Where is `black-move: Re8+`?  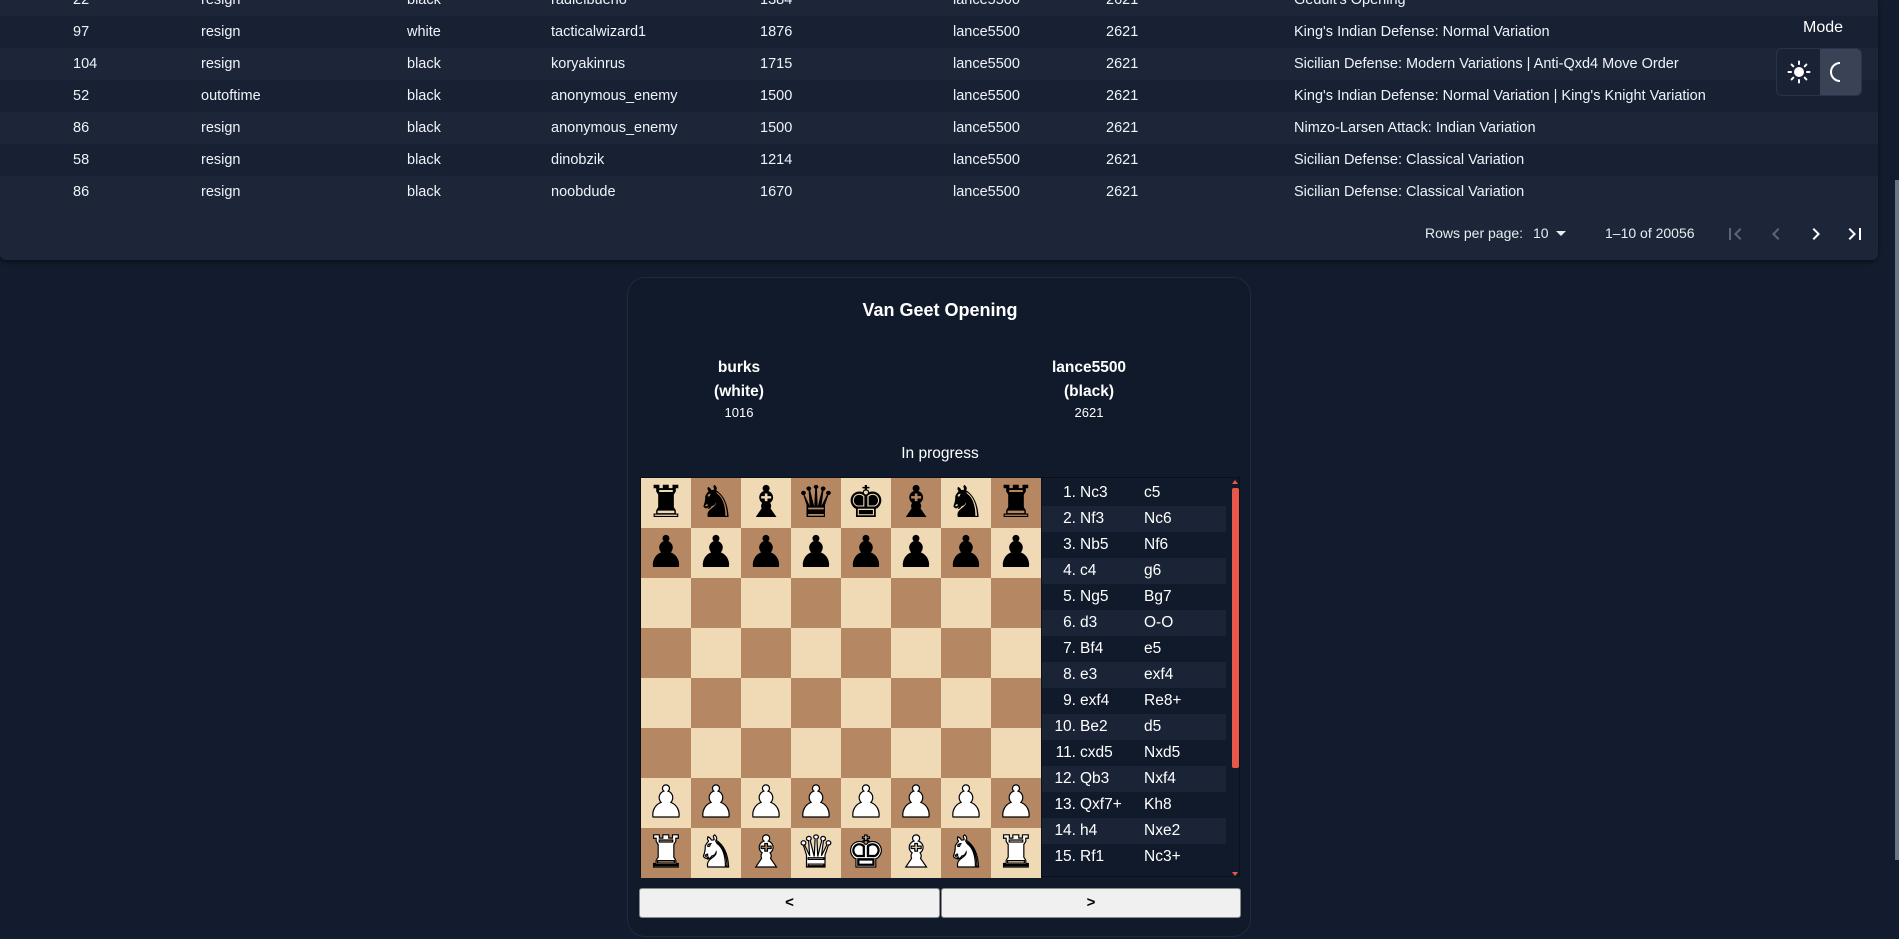
black-move: Re8+ is located at coordinates (1163, 701).